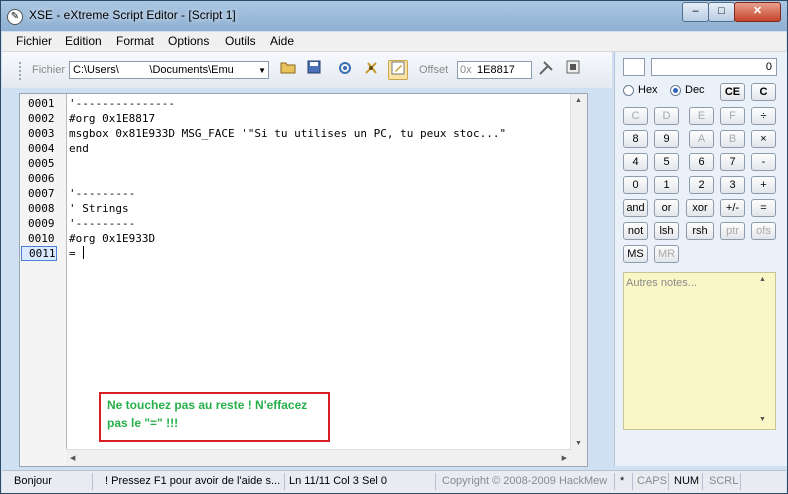 The width and height of the screenshot is (788, 494). What do you see at coordinates (314, 70) in the screenshot?
I see `save-icon` at bounding box center [314, 70].